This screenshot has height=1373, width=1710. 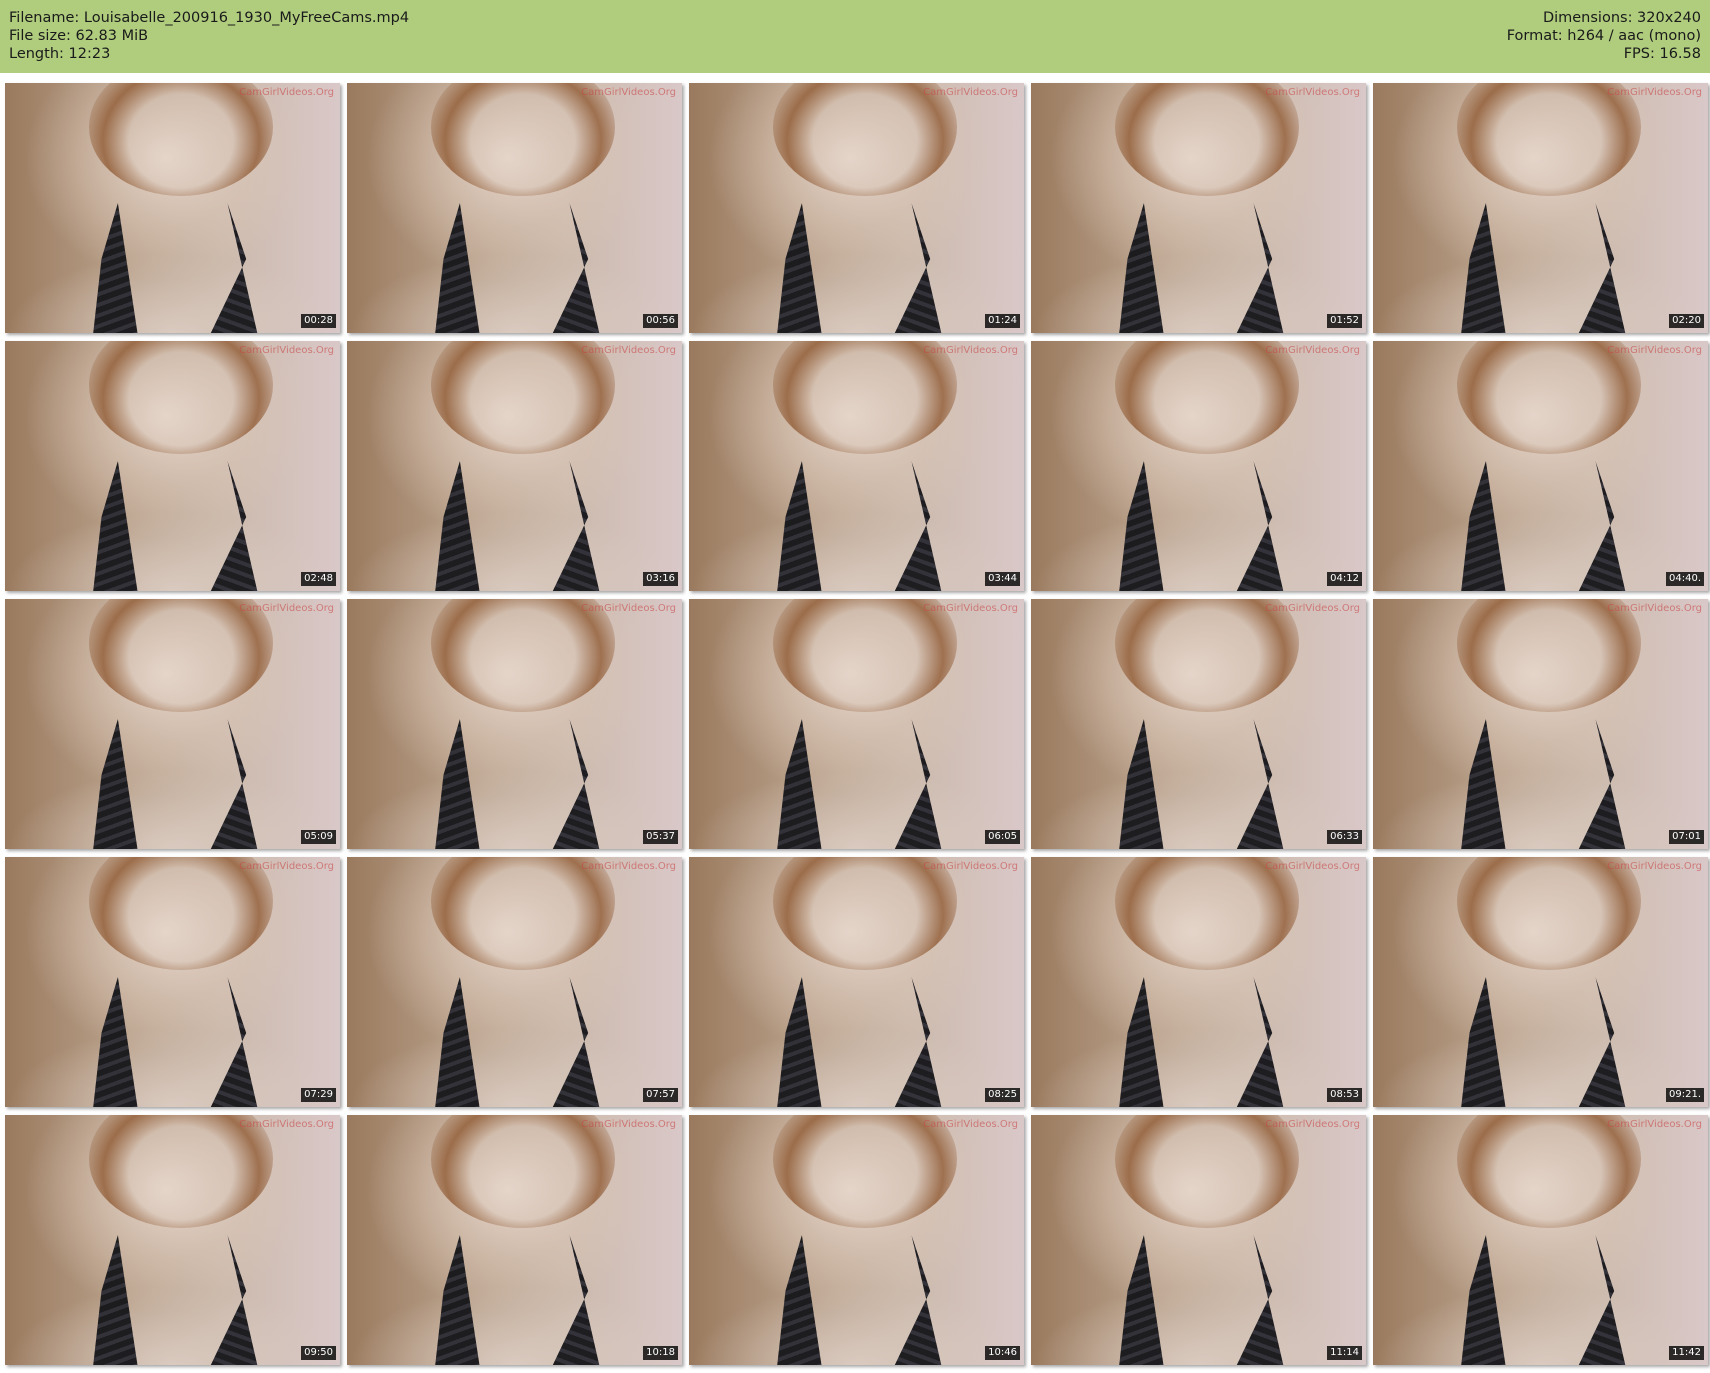 I want to click on timestamp-label: 07:57, so click(x=660, y=1095).